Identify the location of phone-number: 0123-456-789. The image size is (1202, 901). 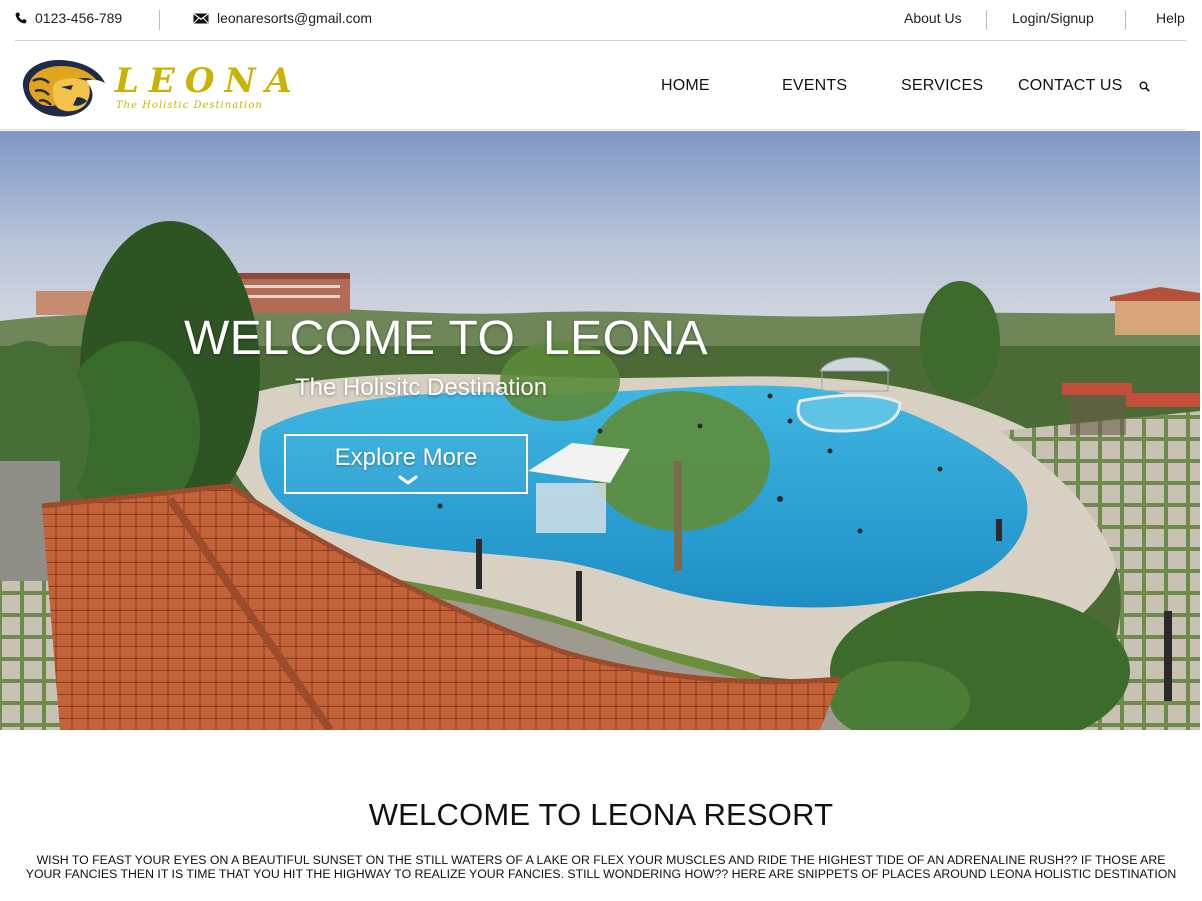
(79, 18).